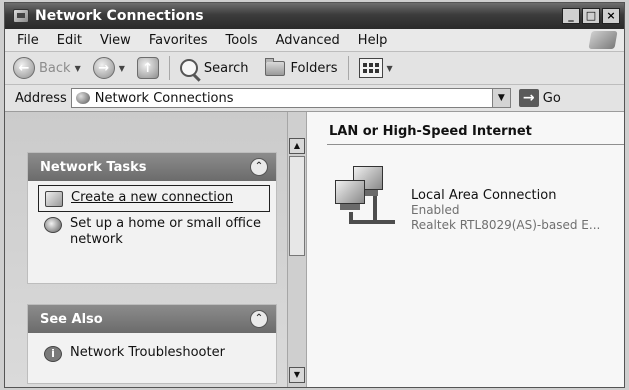  I want to click on menu-favorites: Favorites, so click(178, 40).